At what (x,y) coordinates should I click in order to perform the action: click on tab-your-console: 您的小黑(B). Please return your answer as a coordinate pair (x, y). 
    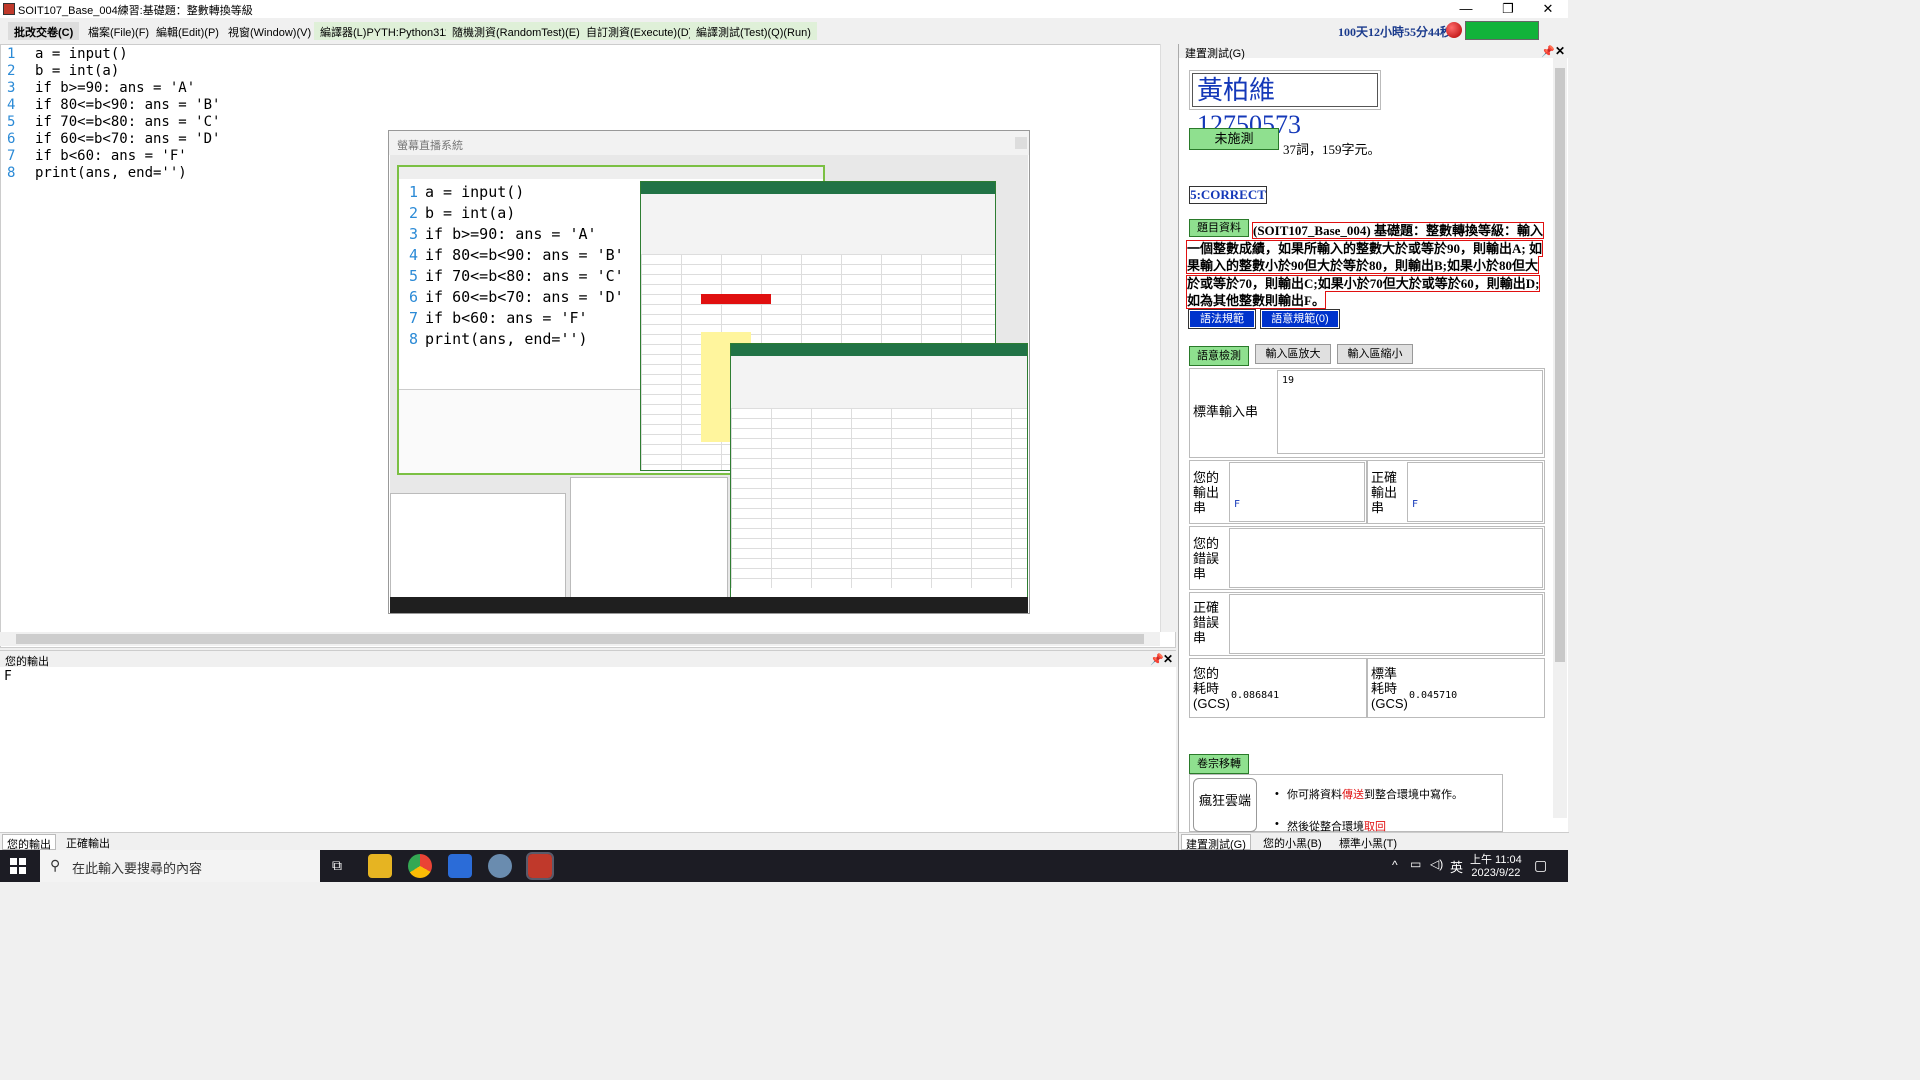
    Looking at the image, I should click on (1292, 842).